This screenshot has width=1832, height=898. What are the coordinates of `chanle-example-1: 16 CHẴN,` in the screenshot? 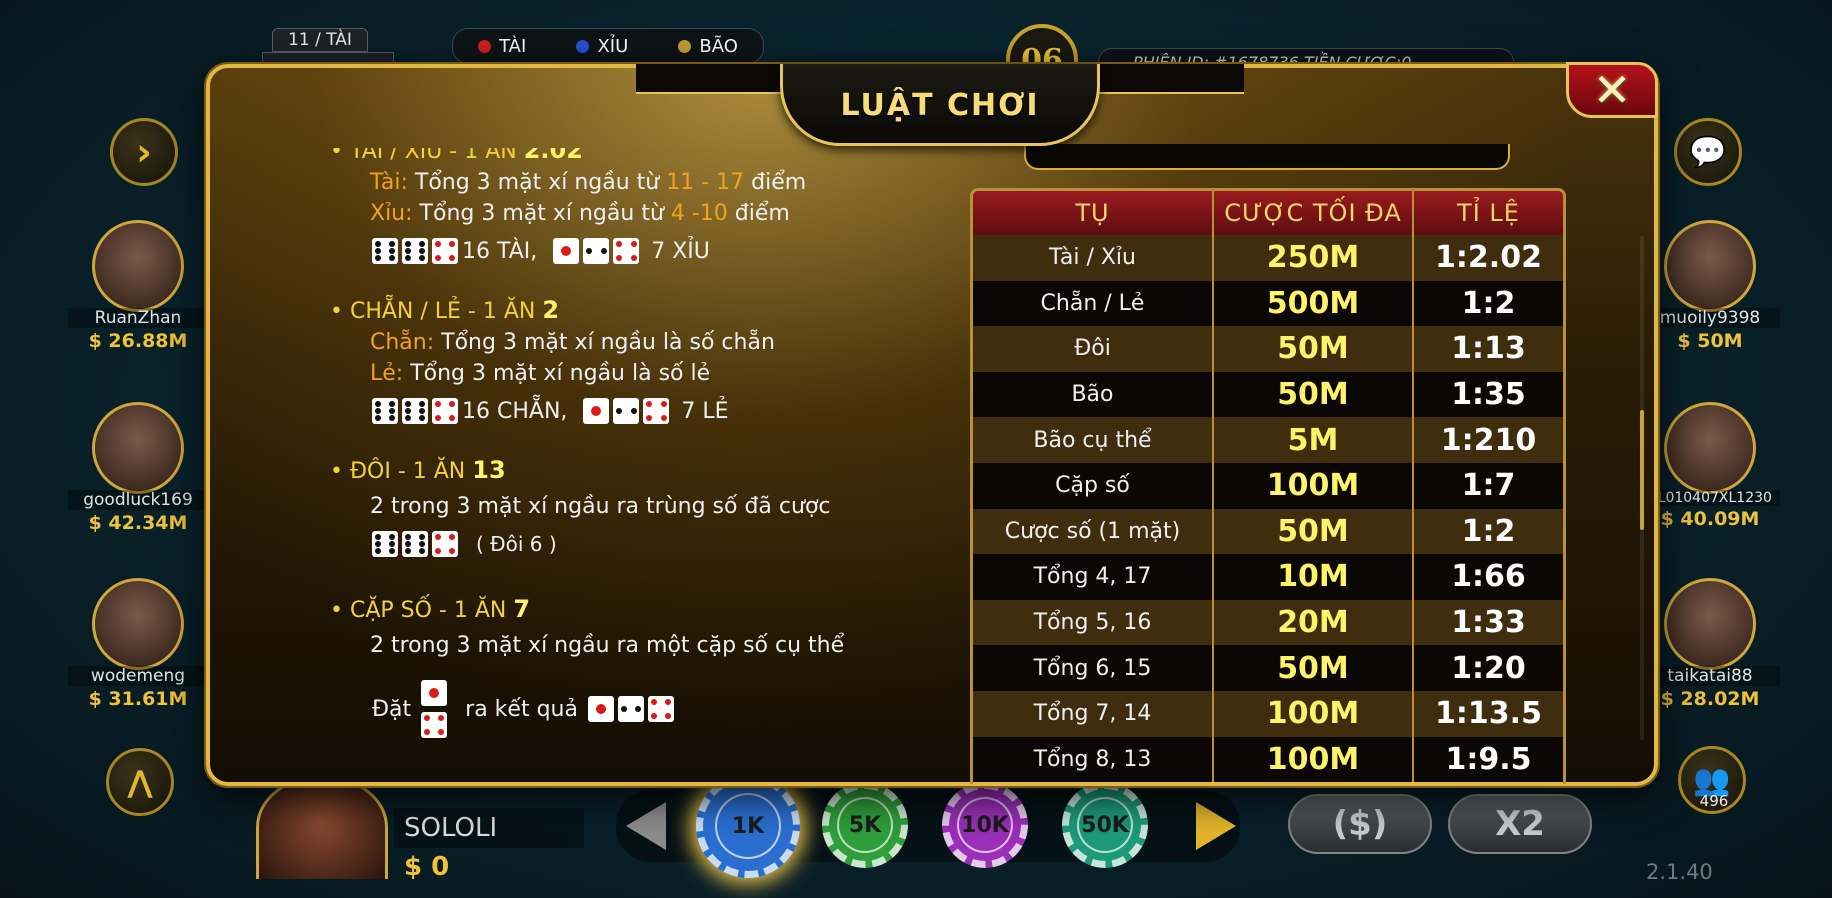 It's located at (515, 411).